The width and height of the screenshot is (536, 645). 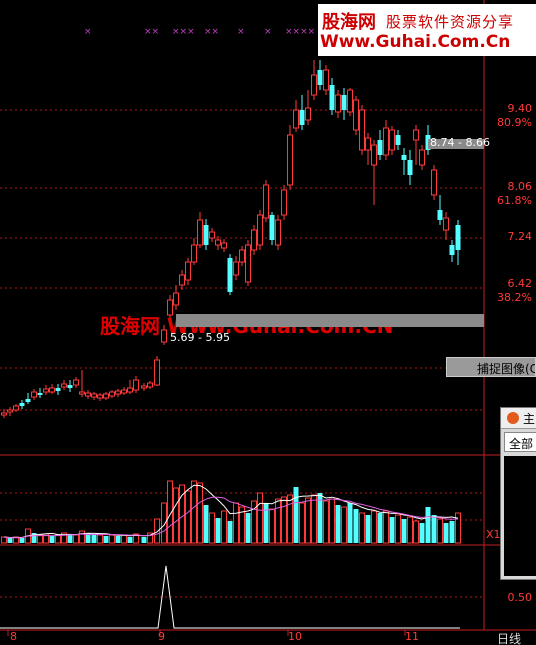 What do you see at coordinates (520, 516) in the screenshot?
I see `side-panel-body` at bounding box center [520, 516].